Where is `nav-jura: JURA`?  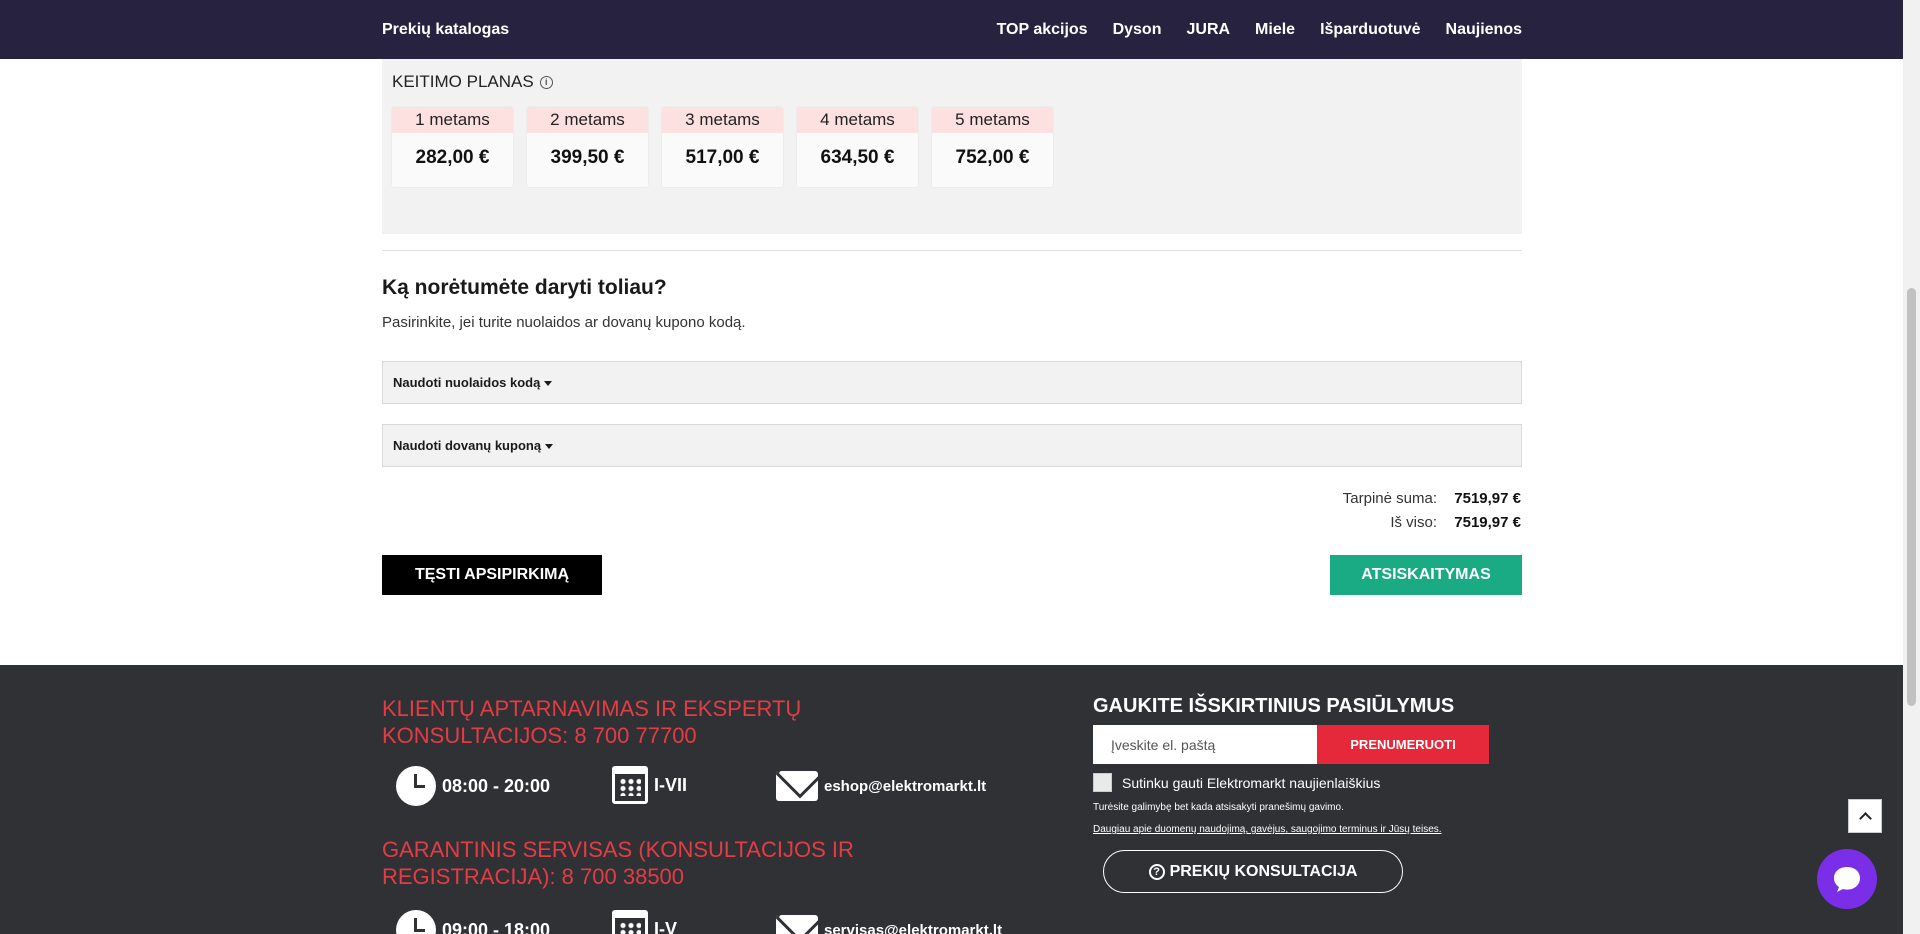
nav-jura: JURA is located at coordinates (1208, 30).